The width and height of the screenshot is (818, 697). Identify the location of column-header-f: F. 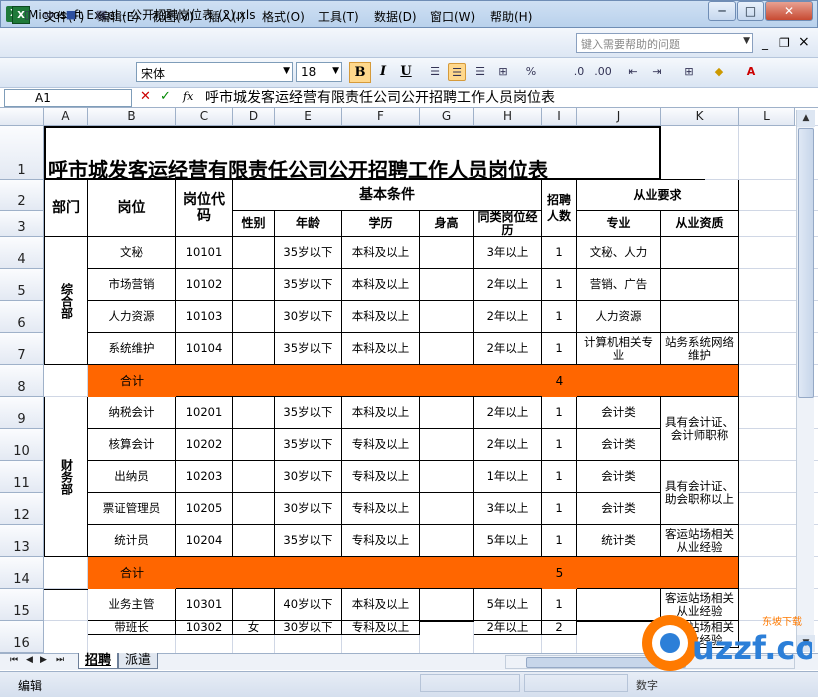
(381, 117).